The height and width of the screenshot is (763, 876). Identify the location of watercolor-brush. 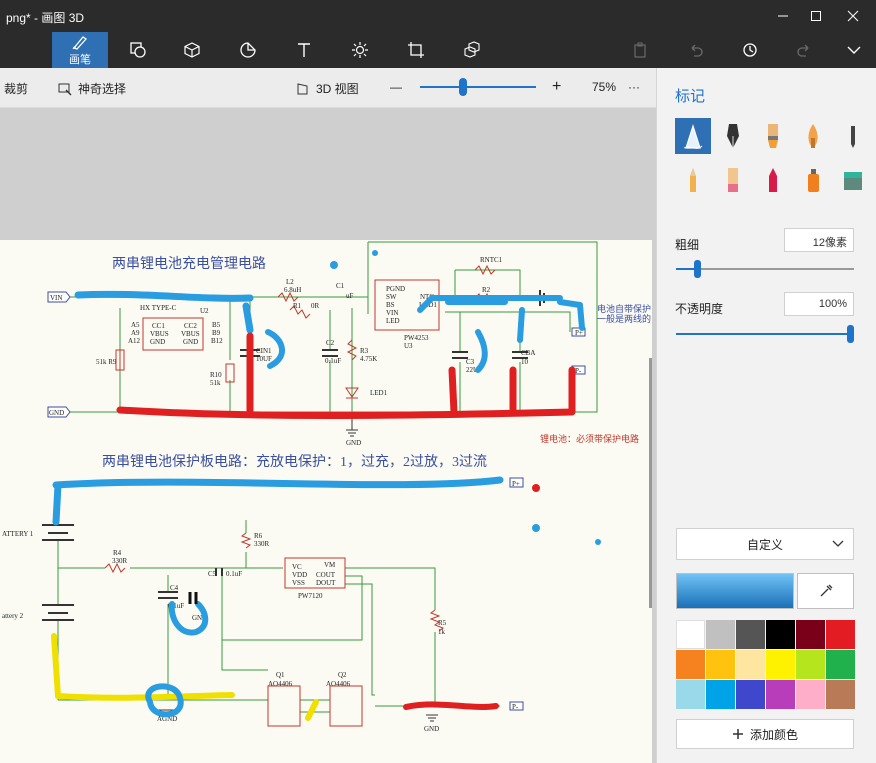
(813, 136).